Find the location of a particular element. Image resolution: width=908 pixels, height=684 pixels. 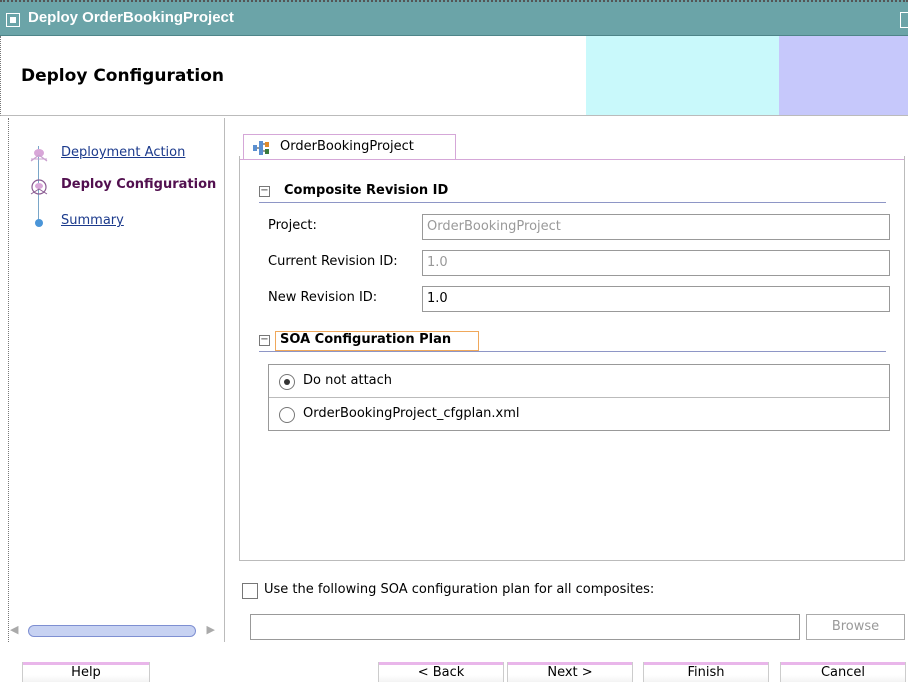

next-button: Next > is located at coordinates (570, 672).